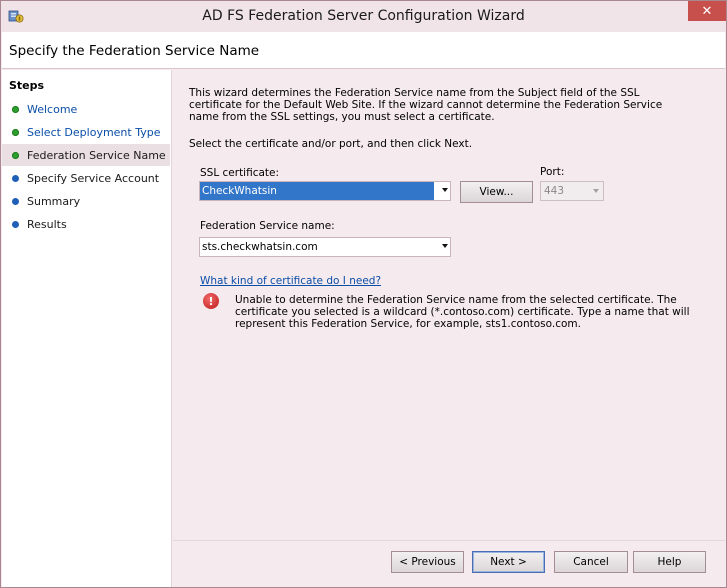 The height and width of the screenshot is (588, 727). What do you see at coordinates (508, 562) in the screenshot?
I see `next-button: Next >` at bounding box center [508, 562].